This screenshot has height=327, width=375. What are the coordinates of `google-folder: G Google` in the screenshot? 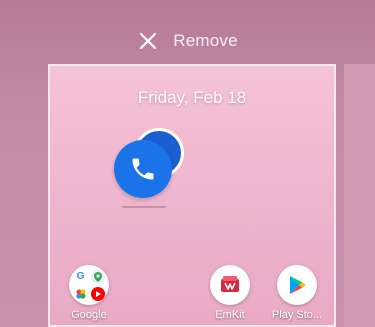 It's located at (89, 293).